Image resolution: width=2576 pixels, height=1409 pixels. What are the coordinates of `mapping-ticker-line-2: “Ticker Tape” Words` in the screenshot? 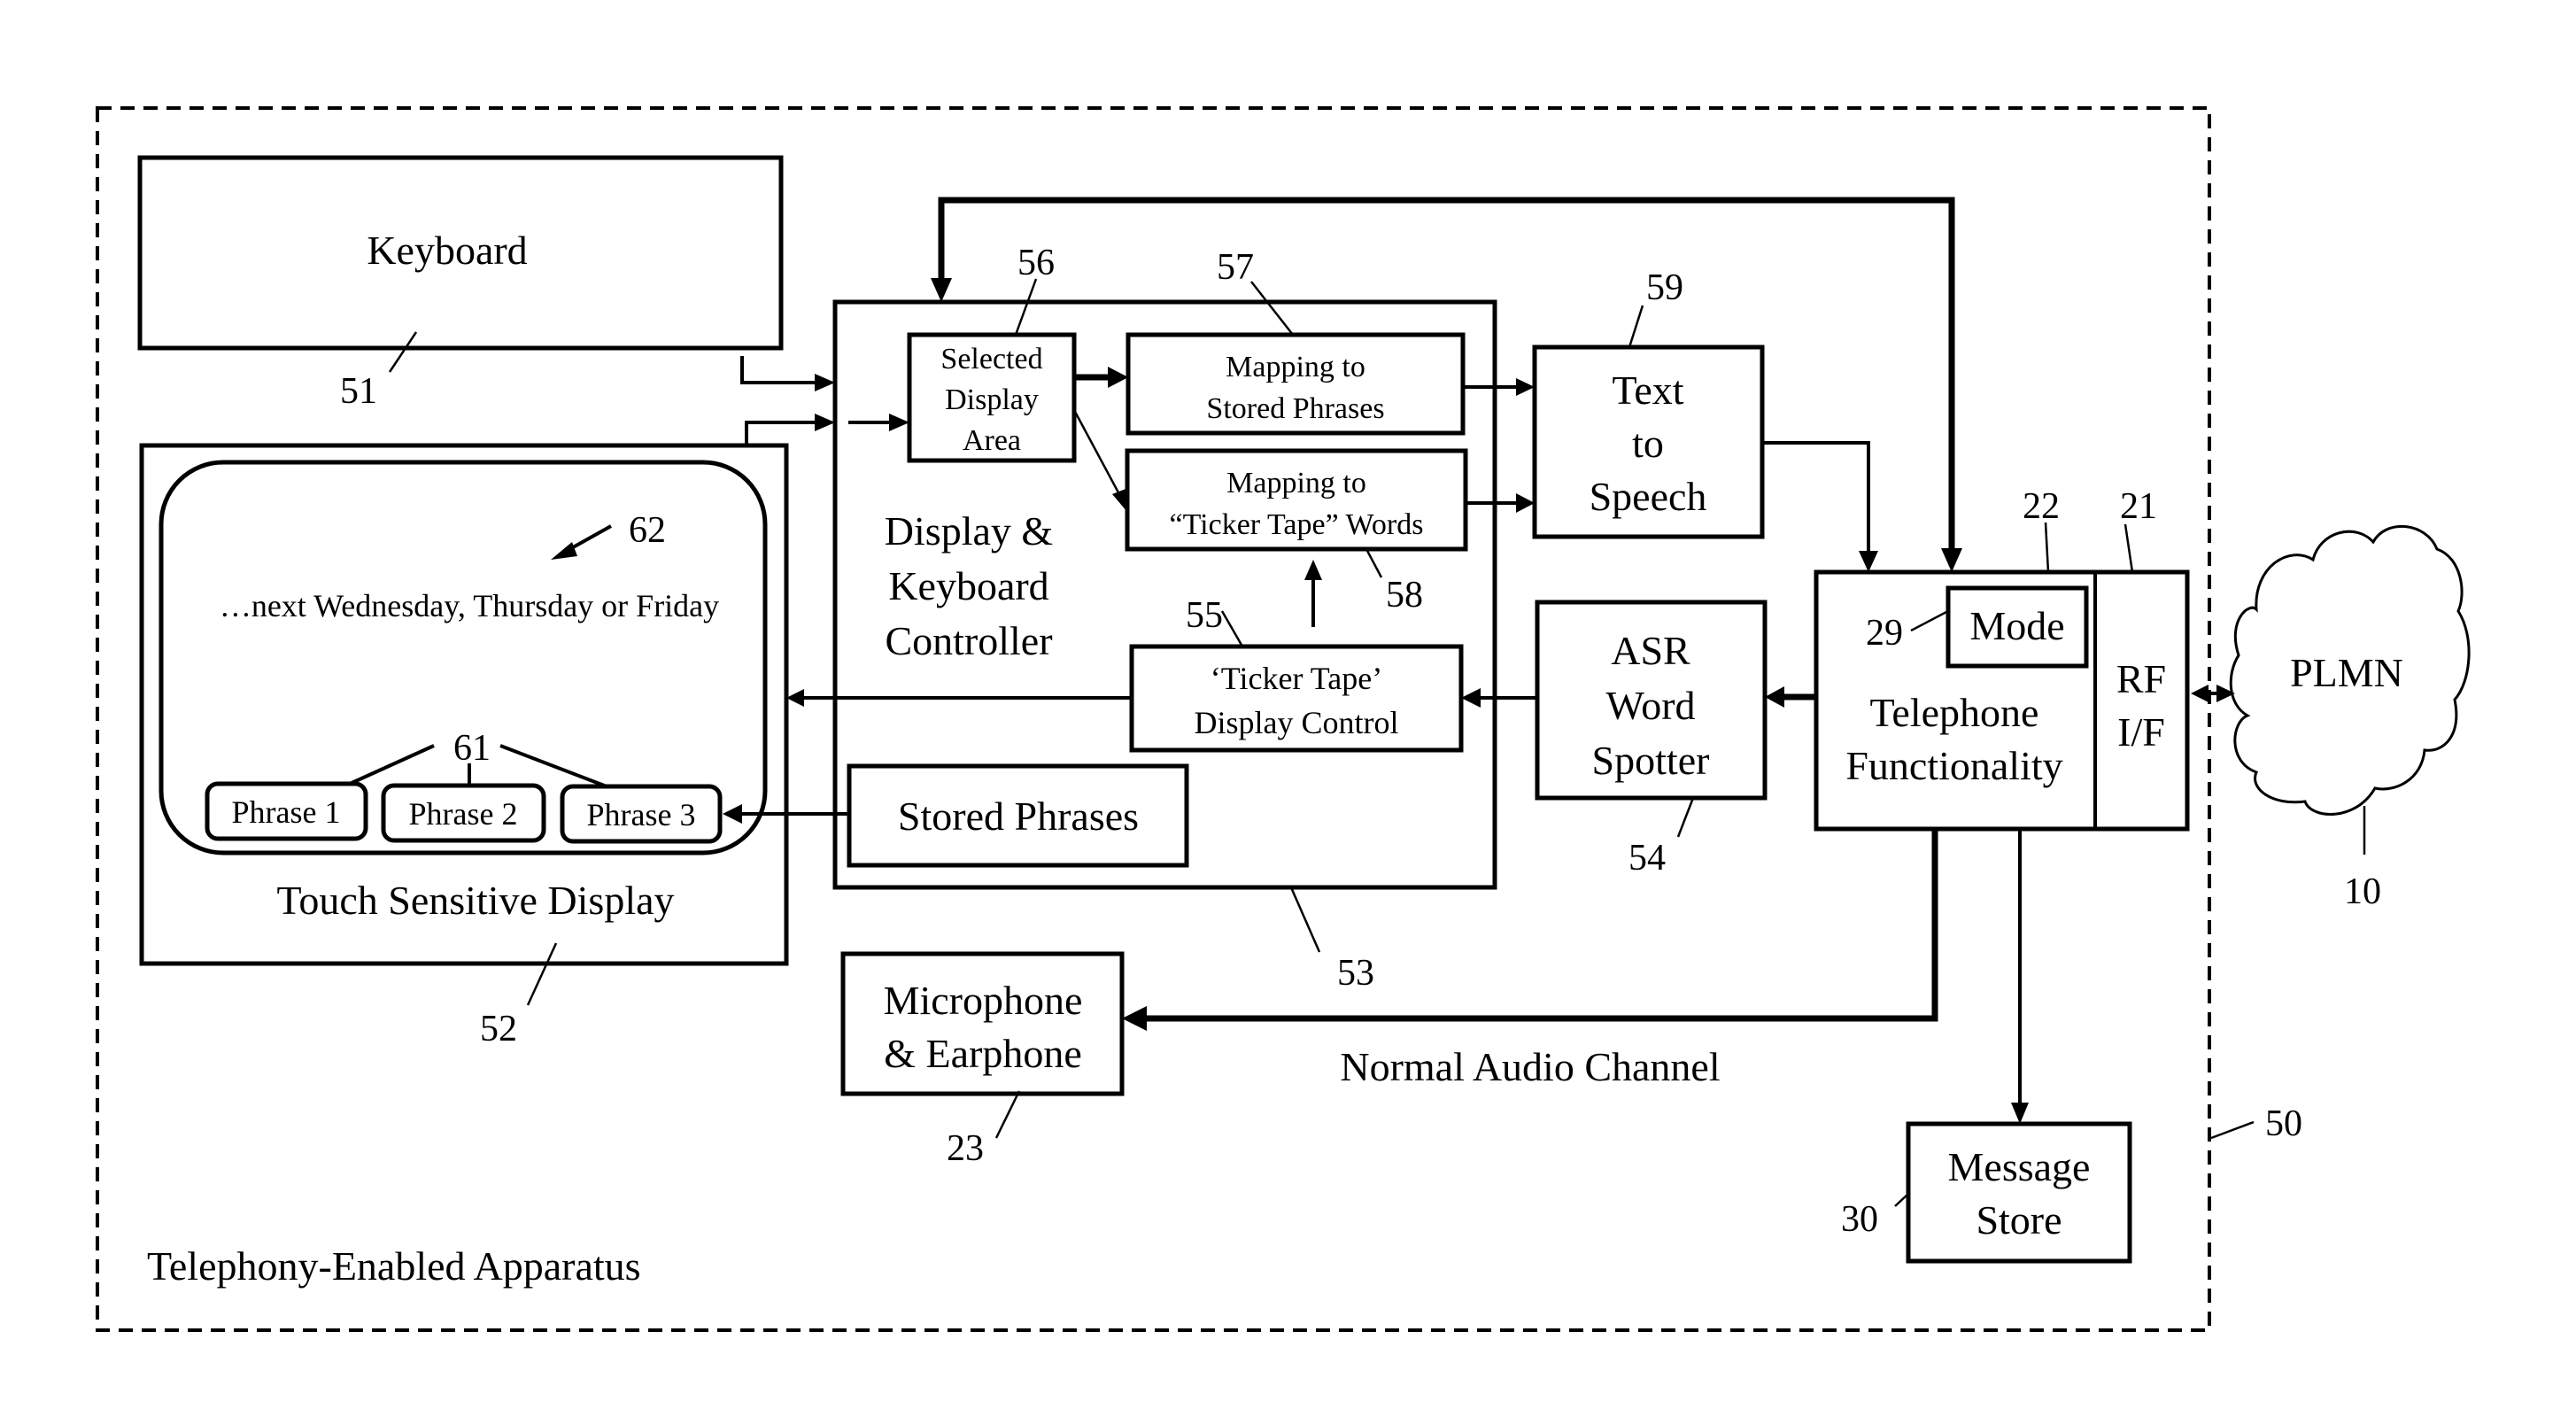 It's located at (1297, 524).